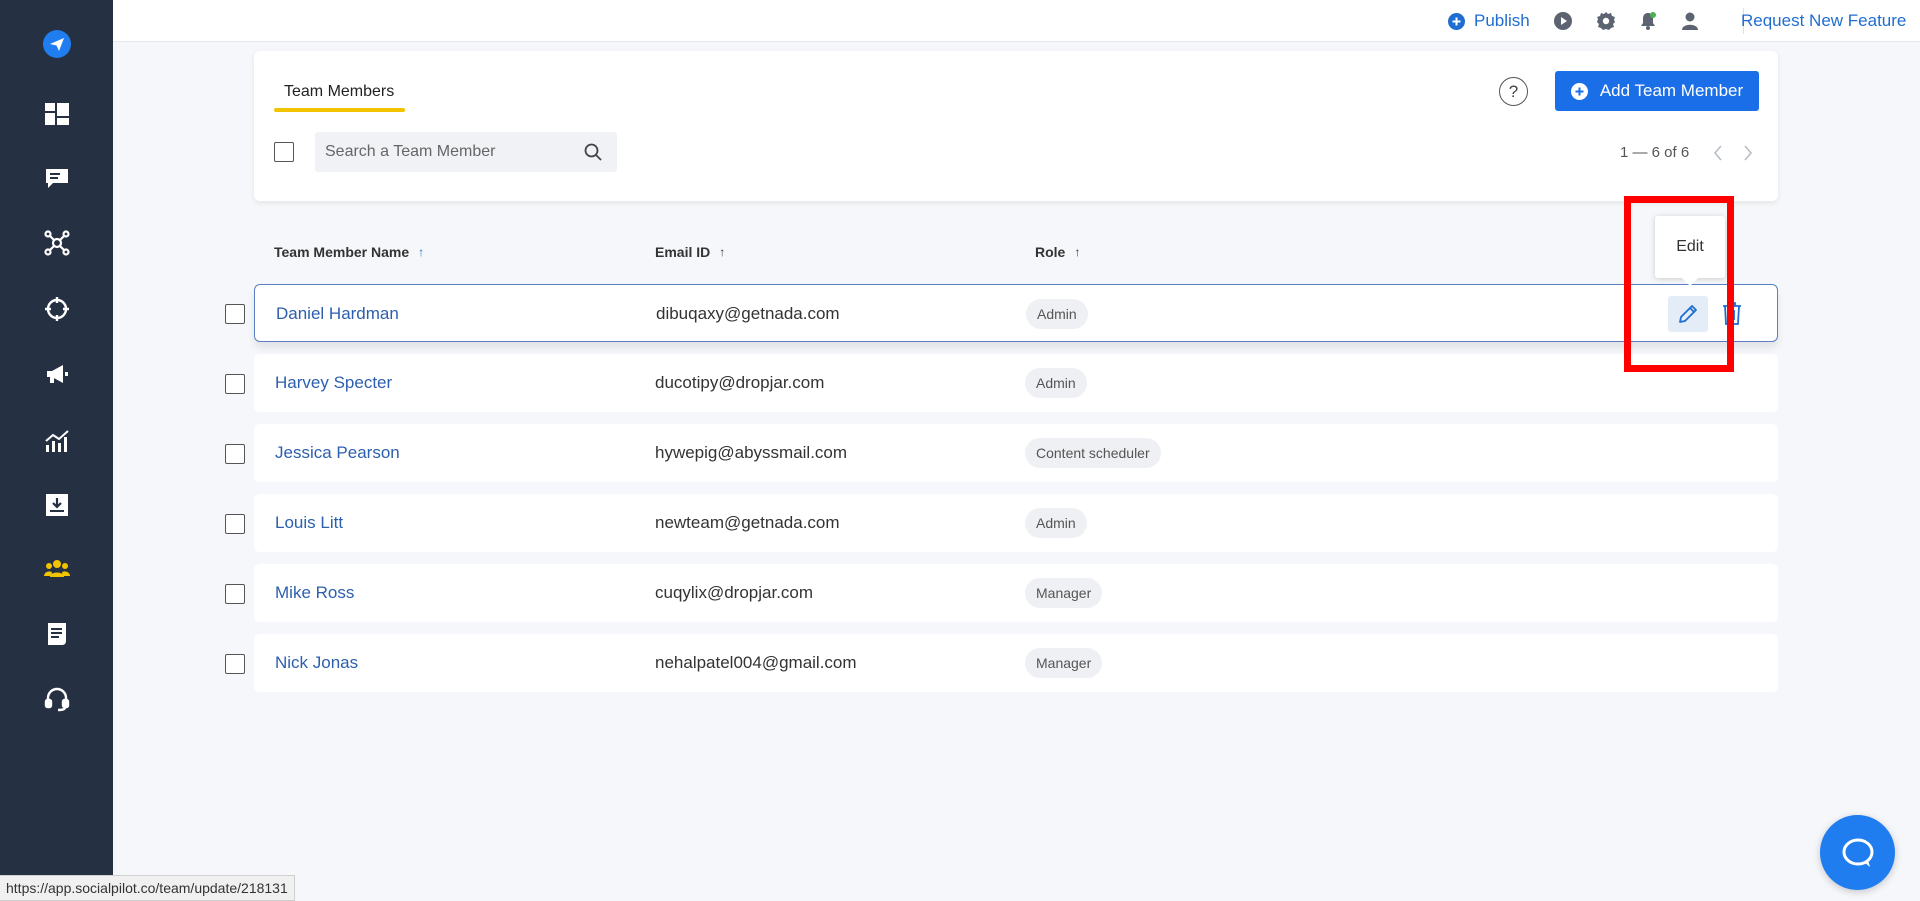 The width and height of the screenshot is (1920, 901). Describe the element at coordinates (747, 522) in the screenshot. I see `member-email: newteam@getnada.com` at that location.